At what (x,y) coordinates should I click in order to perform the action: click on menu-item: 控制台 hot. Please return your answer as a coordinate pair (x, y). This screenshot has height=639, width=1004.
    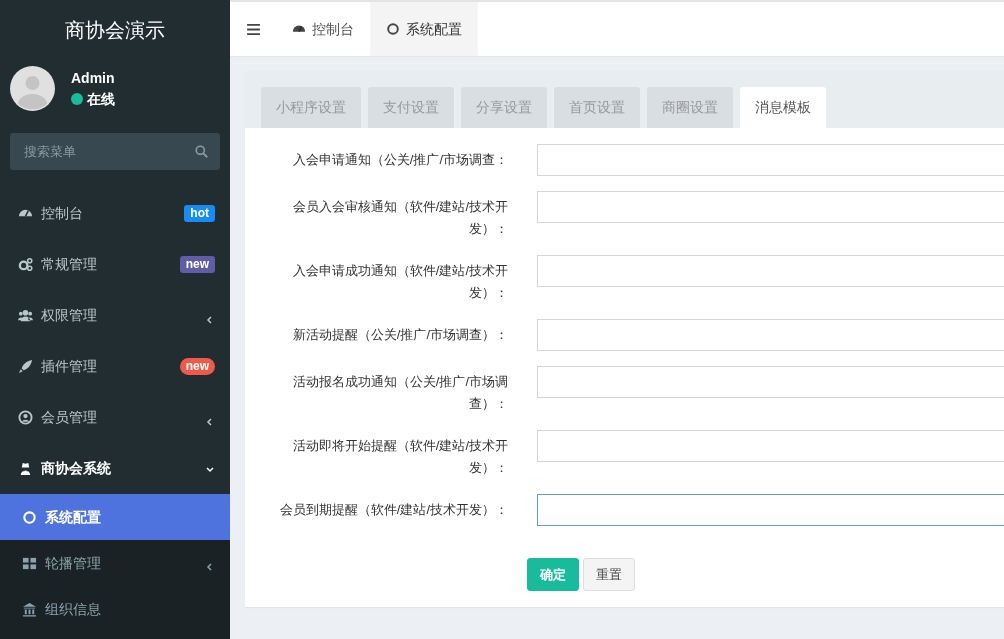
    Looking at the image, I should click on (115, 213).